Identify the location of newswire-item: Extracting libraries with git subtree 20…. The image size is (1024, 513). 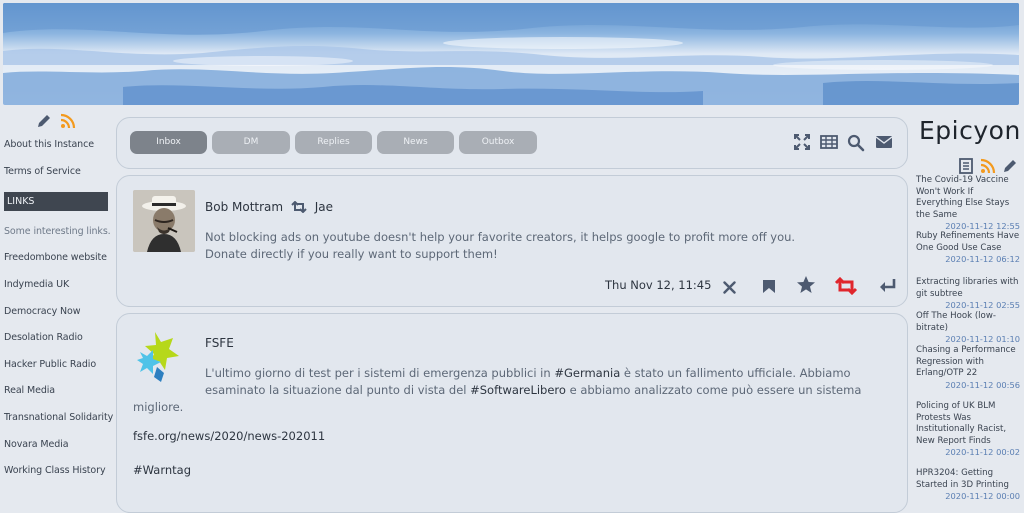
(968, 294).